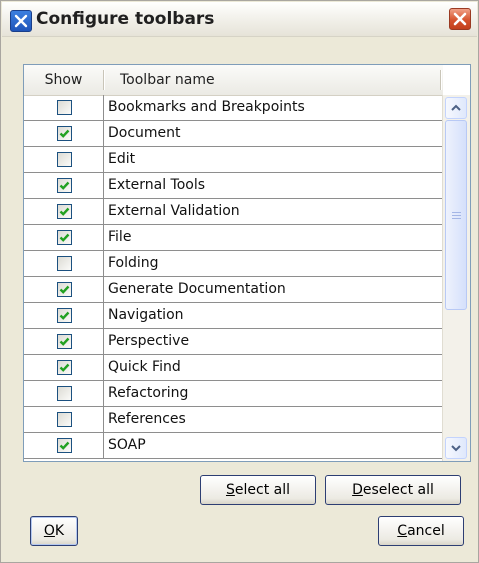 This screenshot has width=479, height=563. Describe the element at coordinates (233, 446) in the screenshot. I see `list-item: SOAP` at that location.